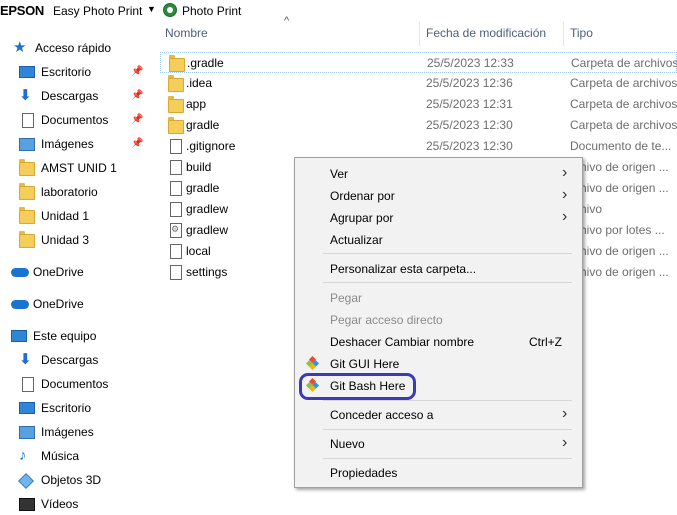 The image size is (677, 515). Describe the element at coordinates (382, 415) in the screenshot. I see `menu-item-label: Conceder acceso a` at that location.